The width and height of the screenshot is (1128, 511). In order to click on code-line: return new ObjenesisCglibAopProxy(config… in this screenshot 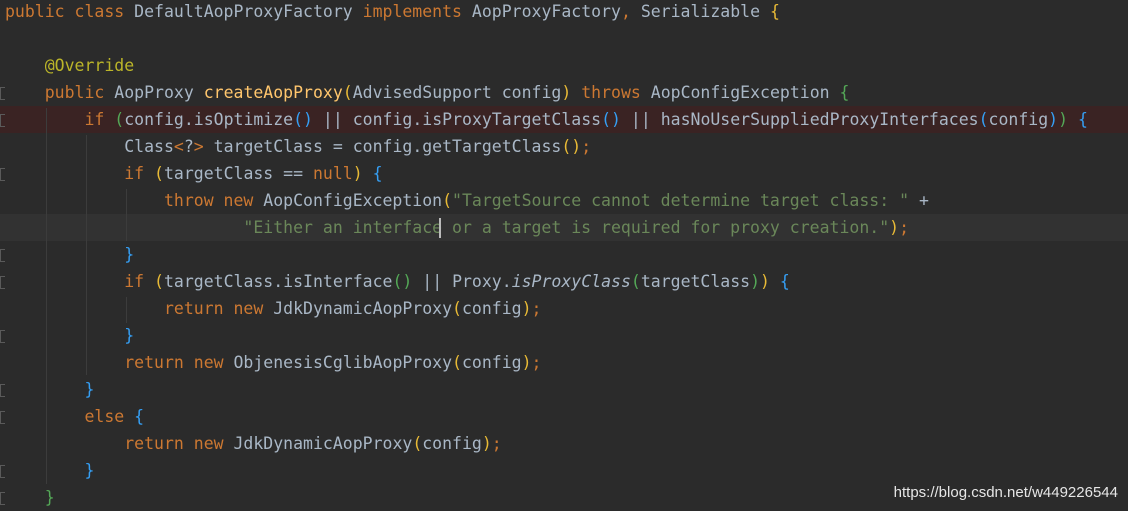, I will do `click(564, 362)`.